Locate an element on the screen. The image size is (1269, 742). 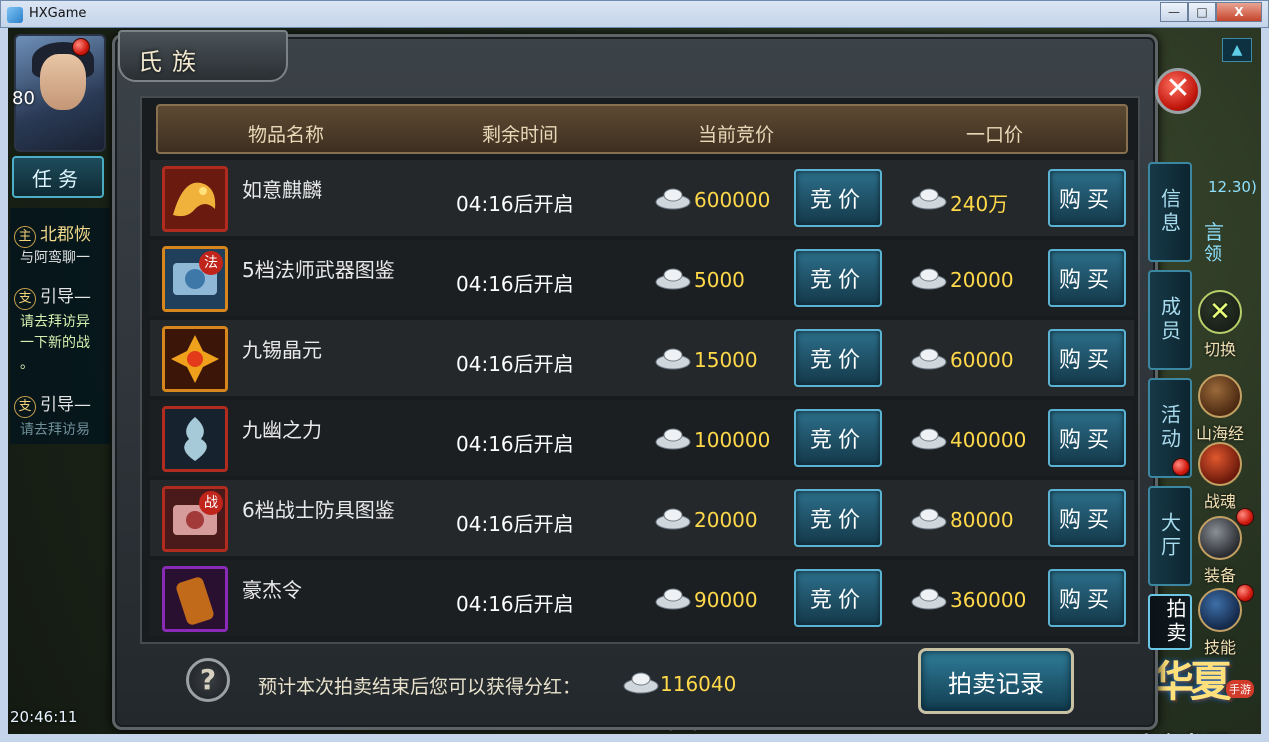
table-row: 九锡晶元 04:16后开启 15000 竞价 60000 购买 is located at coordinates (642, 358).